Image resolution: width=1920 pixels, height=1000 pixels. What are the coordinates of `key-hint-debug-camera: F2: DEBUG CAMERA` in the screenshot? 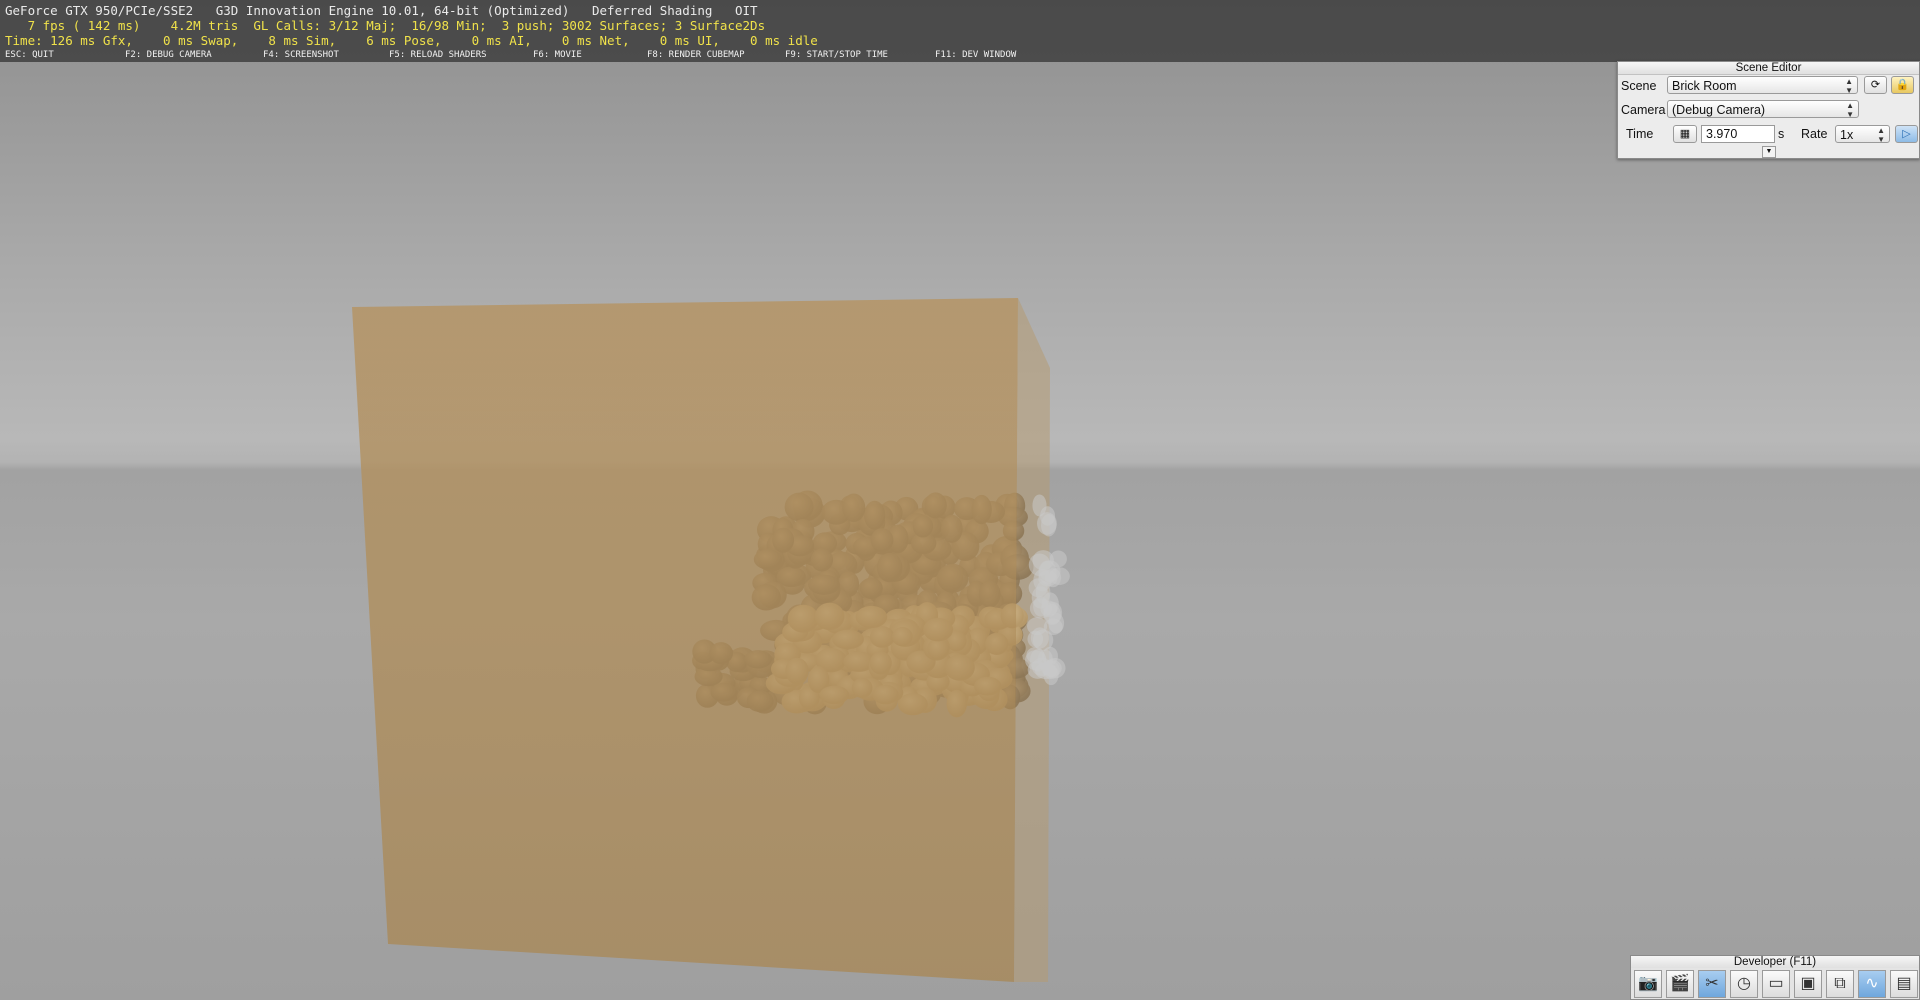 It's located at (168, 55).